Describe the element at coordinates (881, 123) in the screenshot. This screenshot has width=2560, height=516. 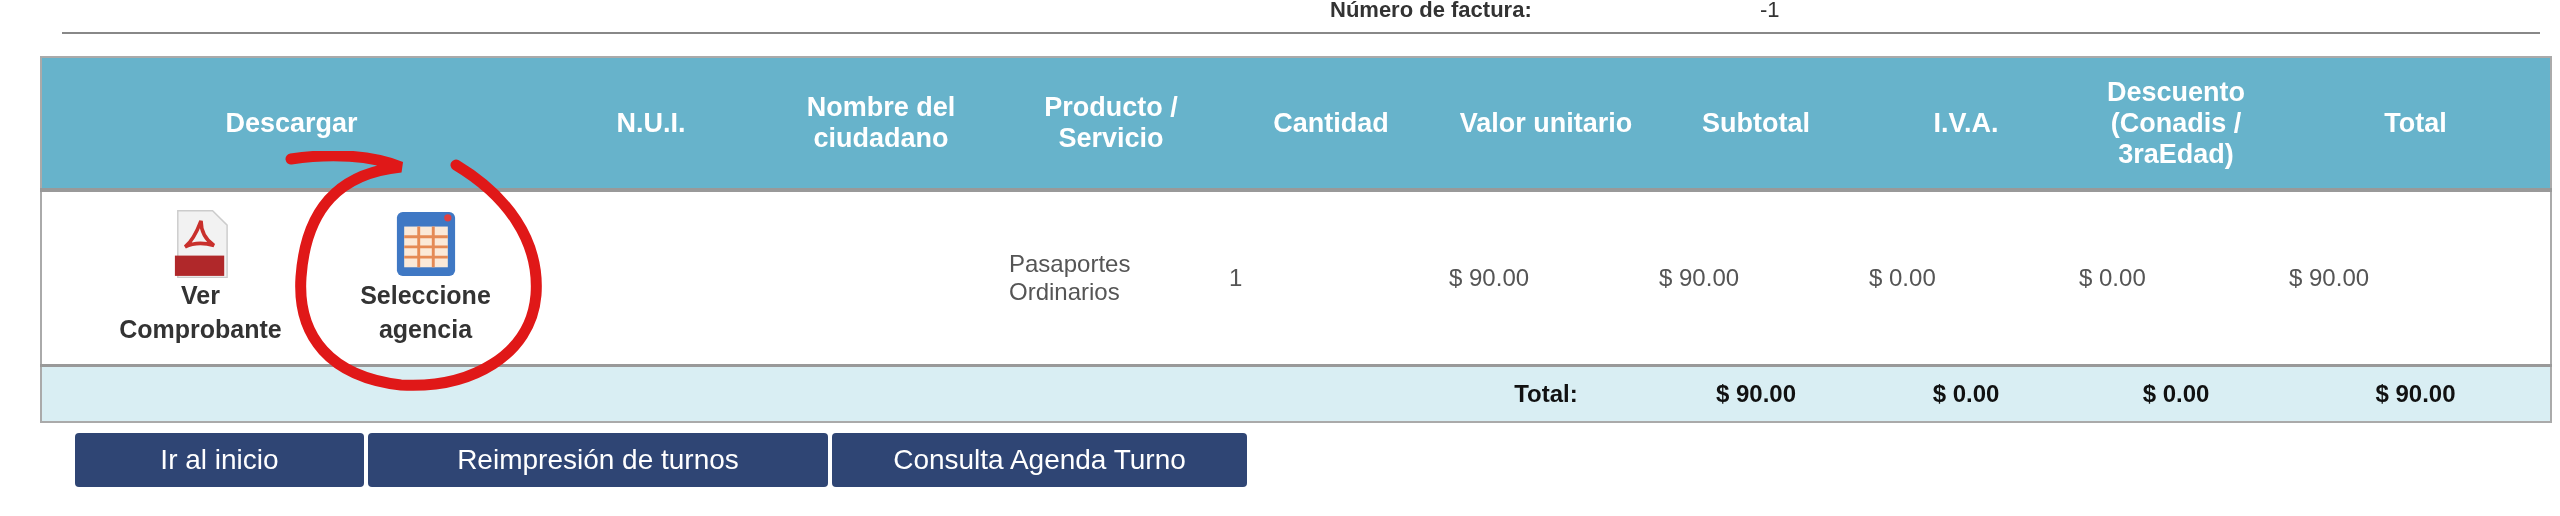
I see `column-header: Nombre del ciudadano` at that location.